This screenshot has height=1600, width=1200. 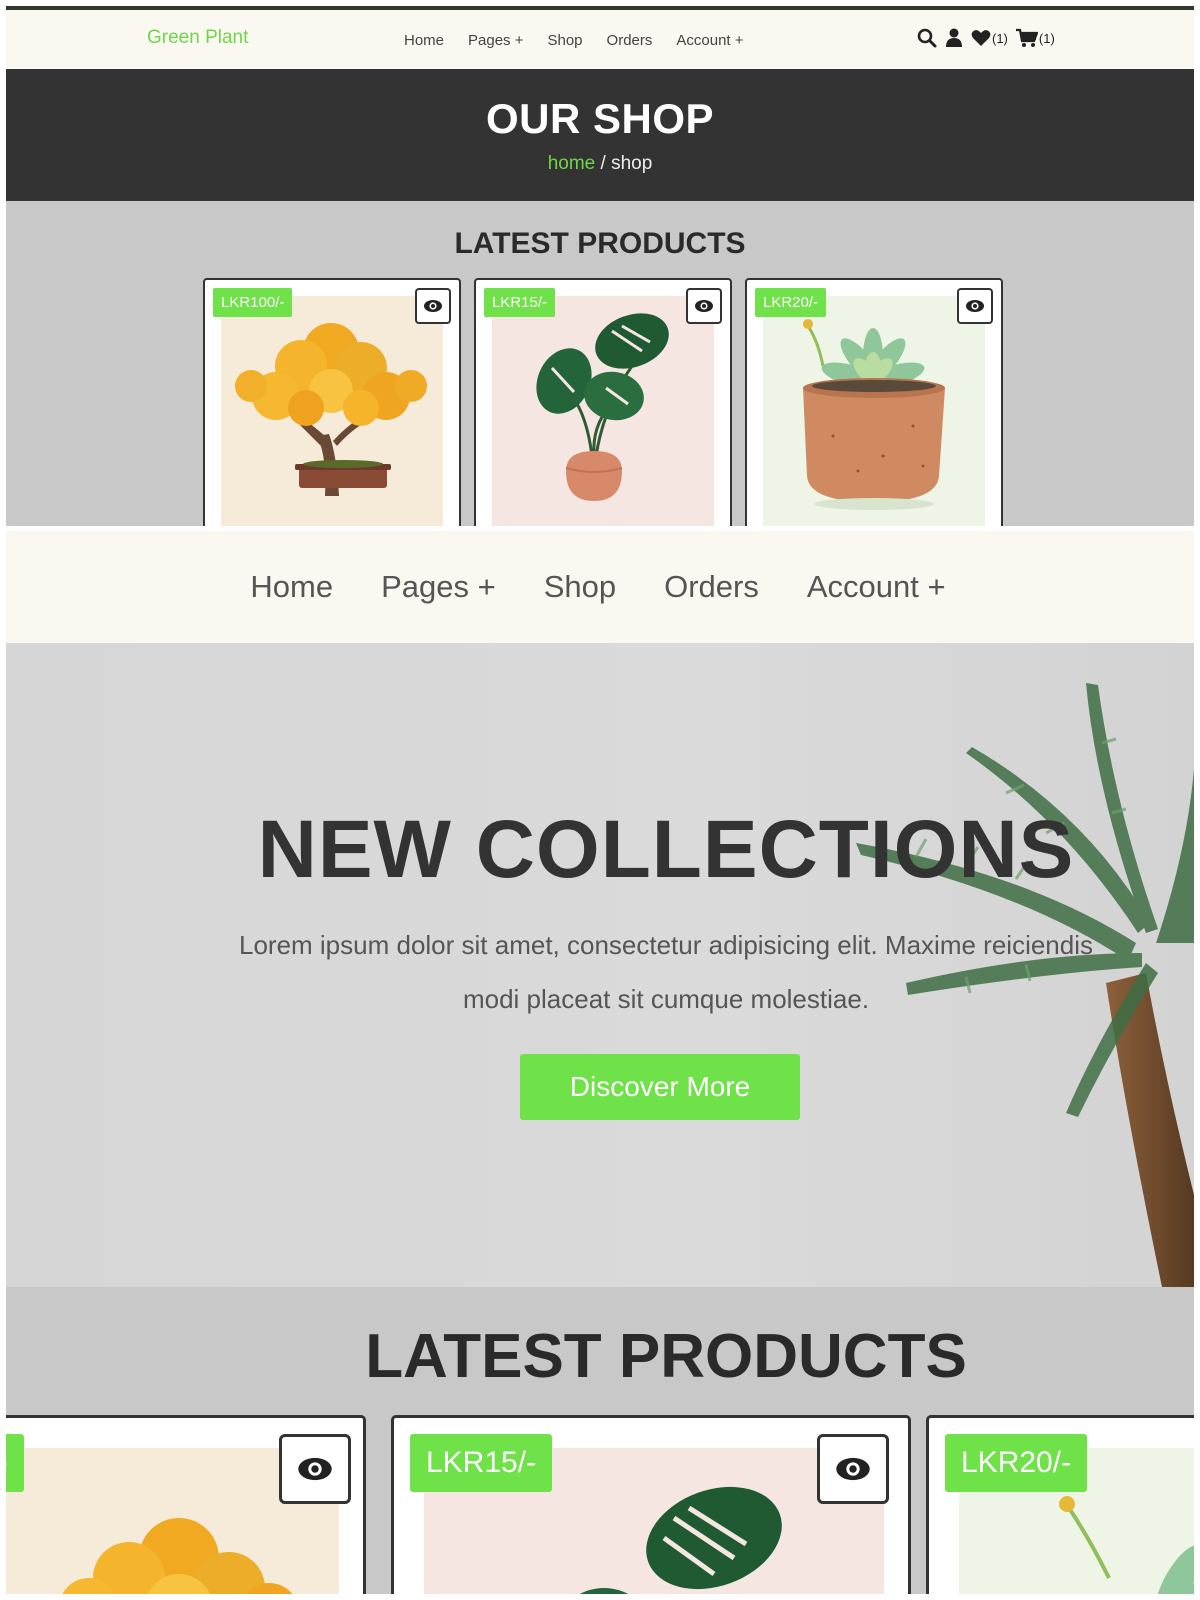 I want to click on wishlist-link: (1), so click(x=989, y=38).